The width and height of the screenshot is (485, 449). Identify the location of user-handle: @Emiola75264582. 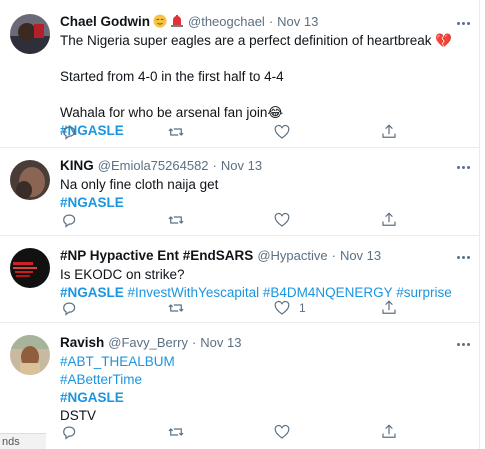
(153, 165).